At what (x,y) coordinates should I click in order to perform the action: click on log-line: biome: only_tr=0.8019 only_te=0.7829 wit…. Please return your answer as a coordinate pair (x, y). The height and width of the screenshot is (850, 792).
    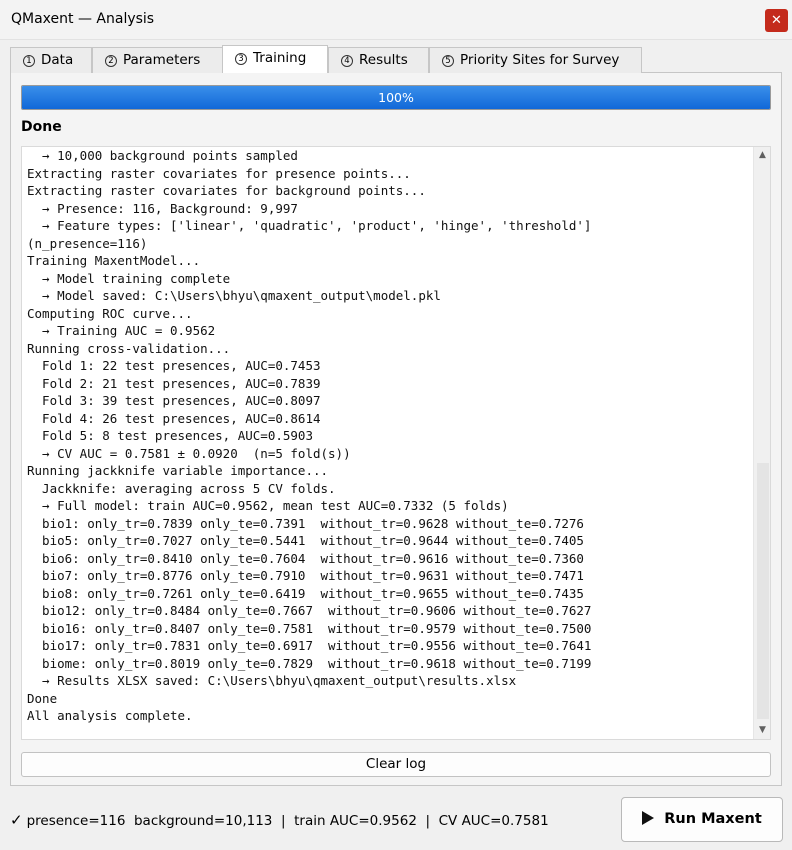
    Looking at the image, I should click on (309, 663).